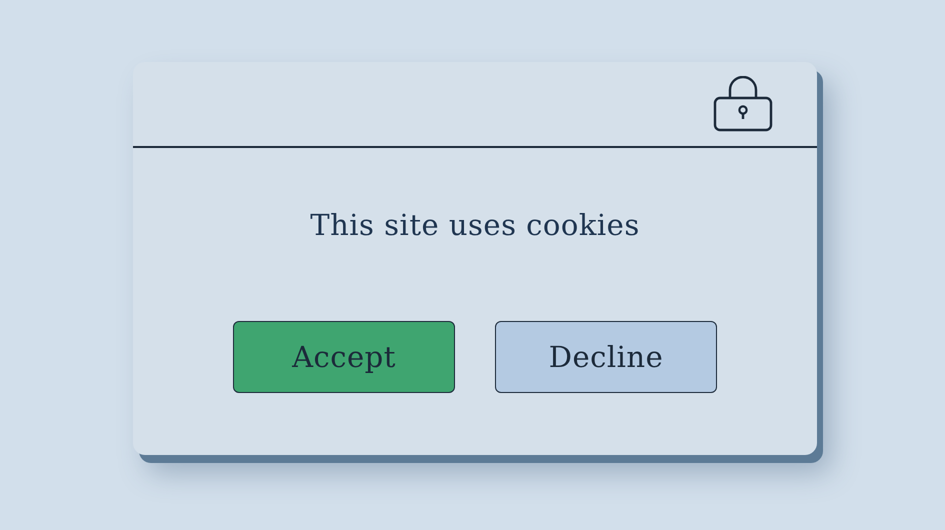  I want to click on accept-button: Accept, so click(344, 357).